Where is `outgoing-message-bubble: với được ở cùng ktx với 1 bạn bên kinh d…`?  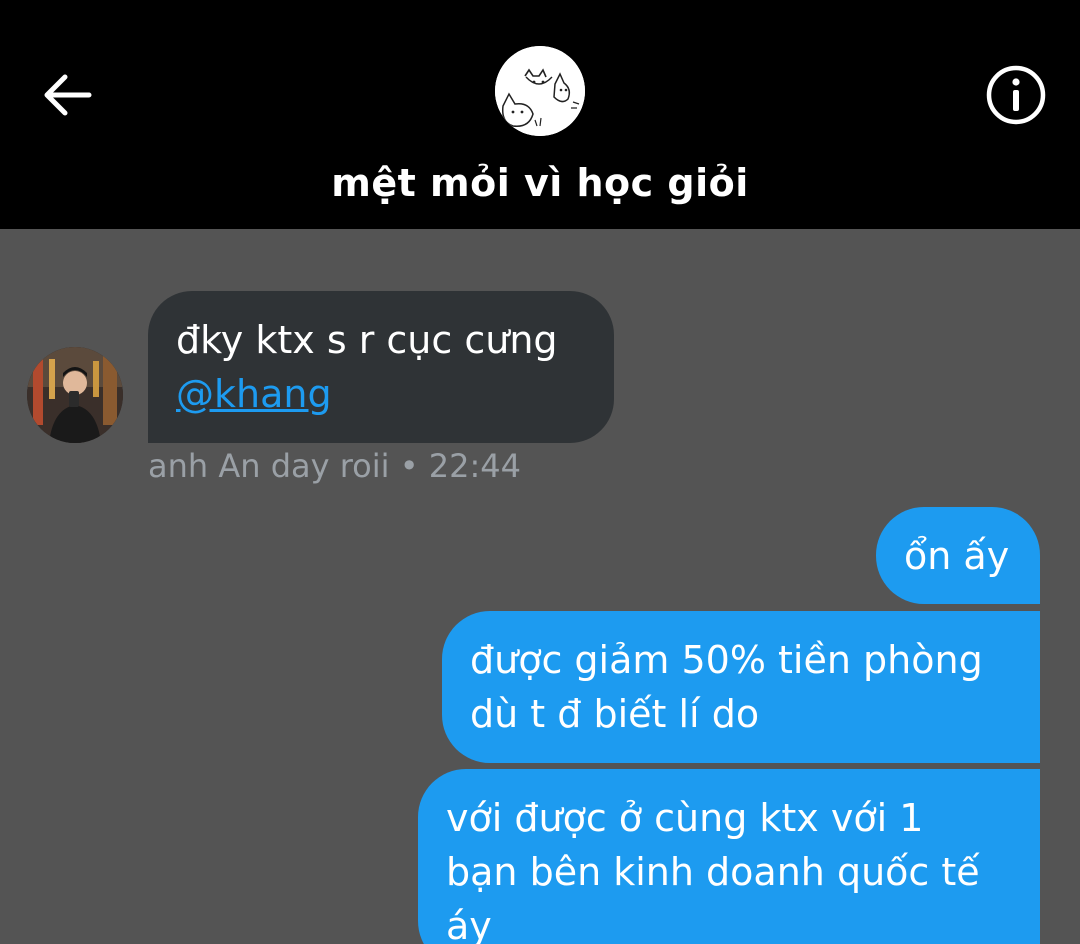 outgoing-message-bubble: với được ở cùng ktx với 1 bạn bên kinh d… is located at coordinates (729, 856).